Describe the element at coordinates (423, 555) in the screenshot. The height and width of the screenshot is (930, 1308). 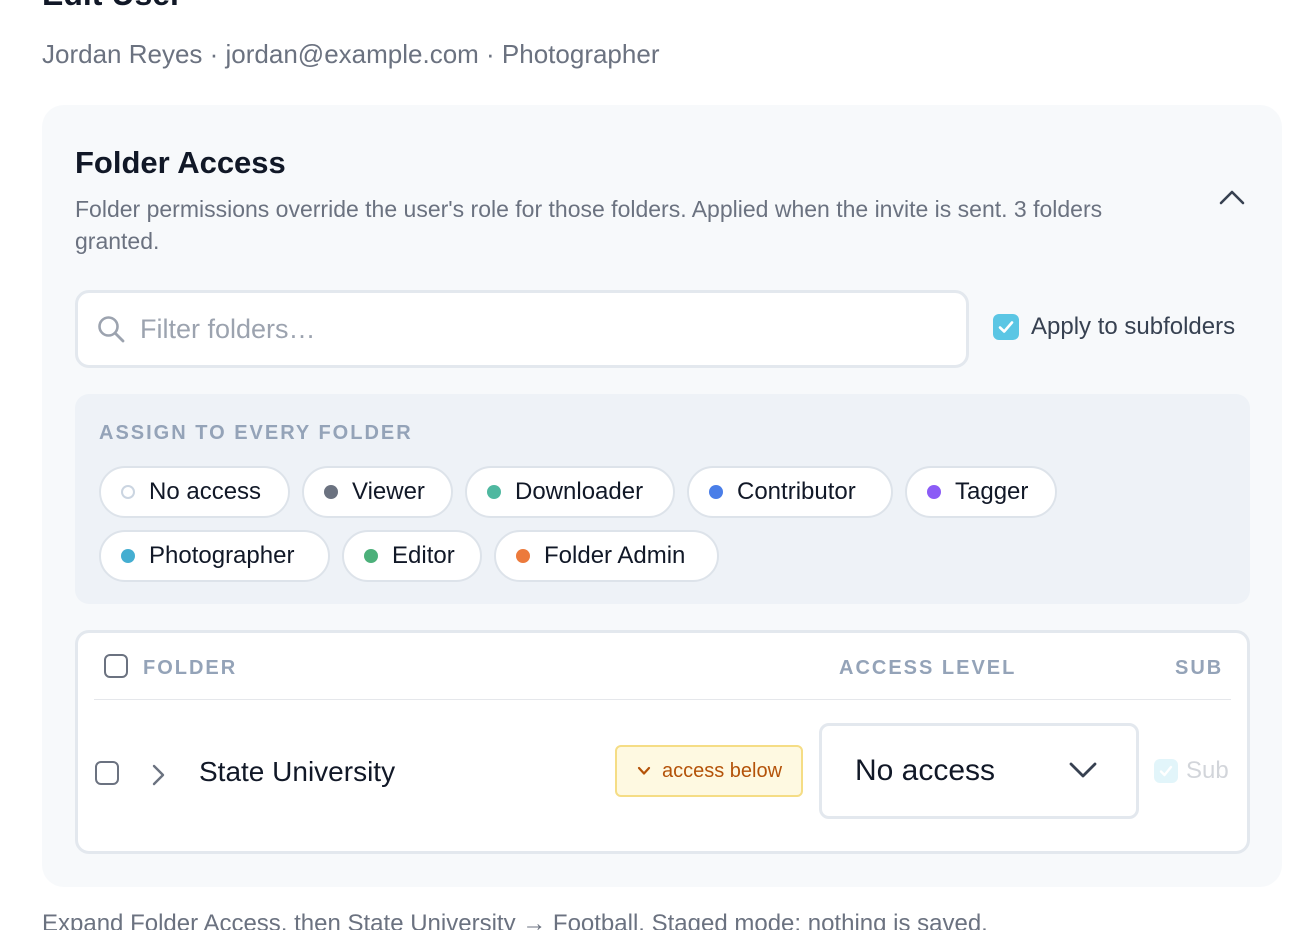
I see `role-chip-label: Editor` at that location.